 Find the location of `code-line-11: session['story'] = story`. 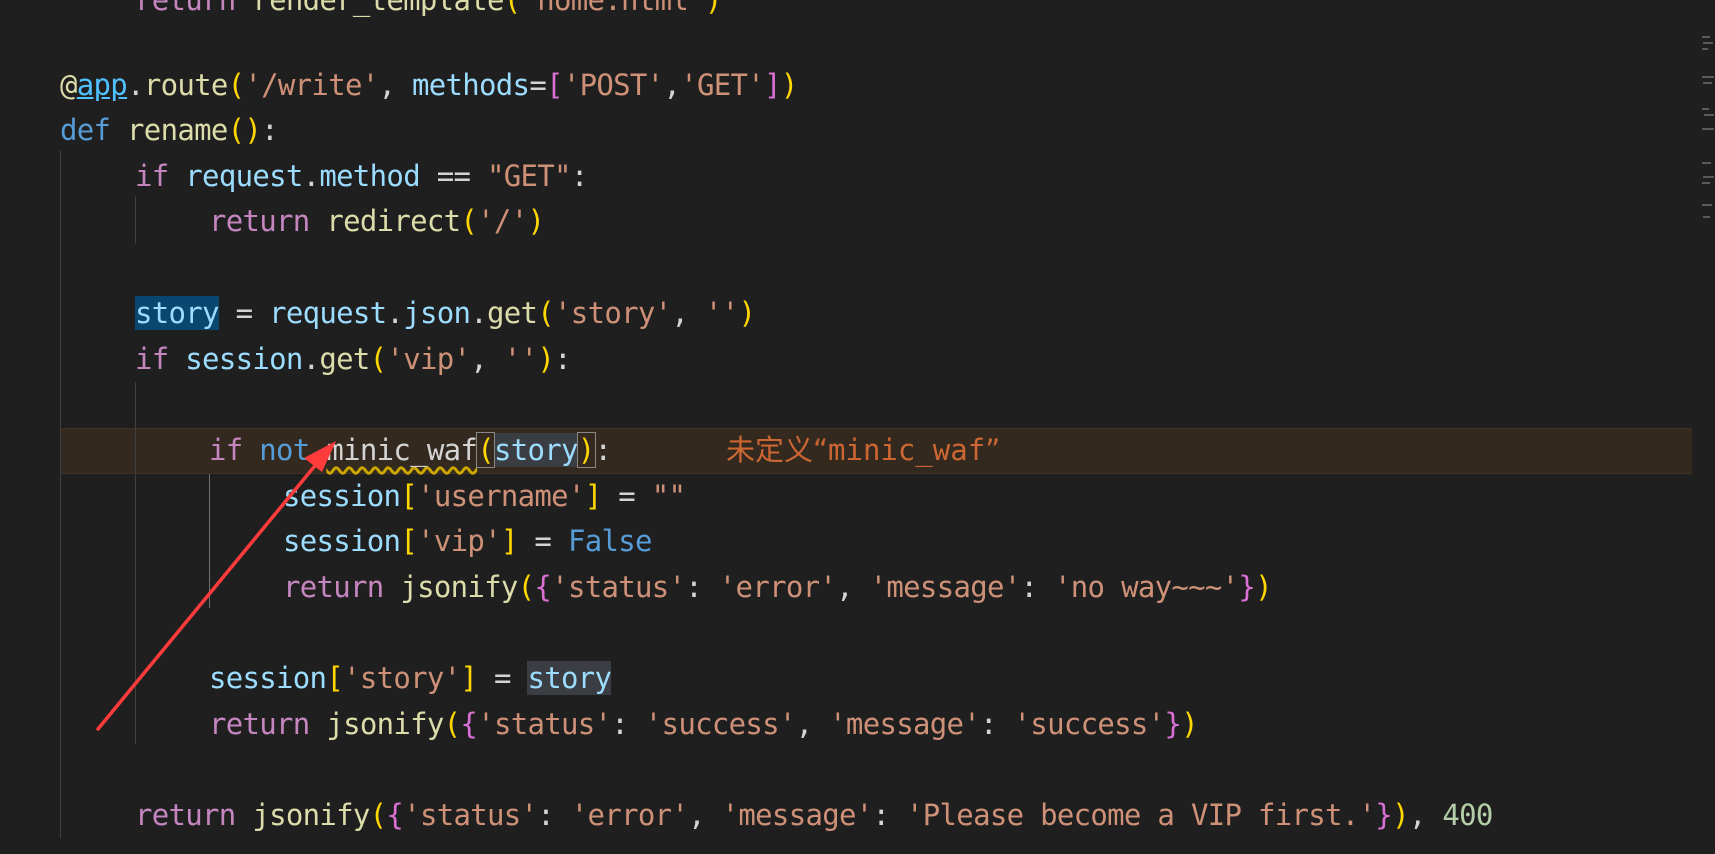

code-line-11: session['story'] = story is located at coordinates (410, 678).